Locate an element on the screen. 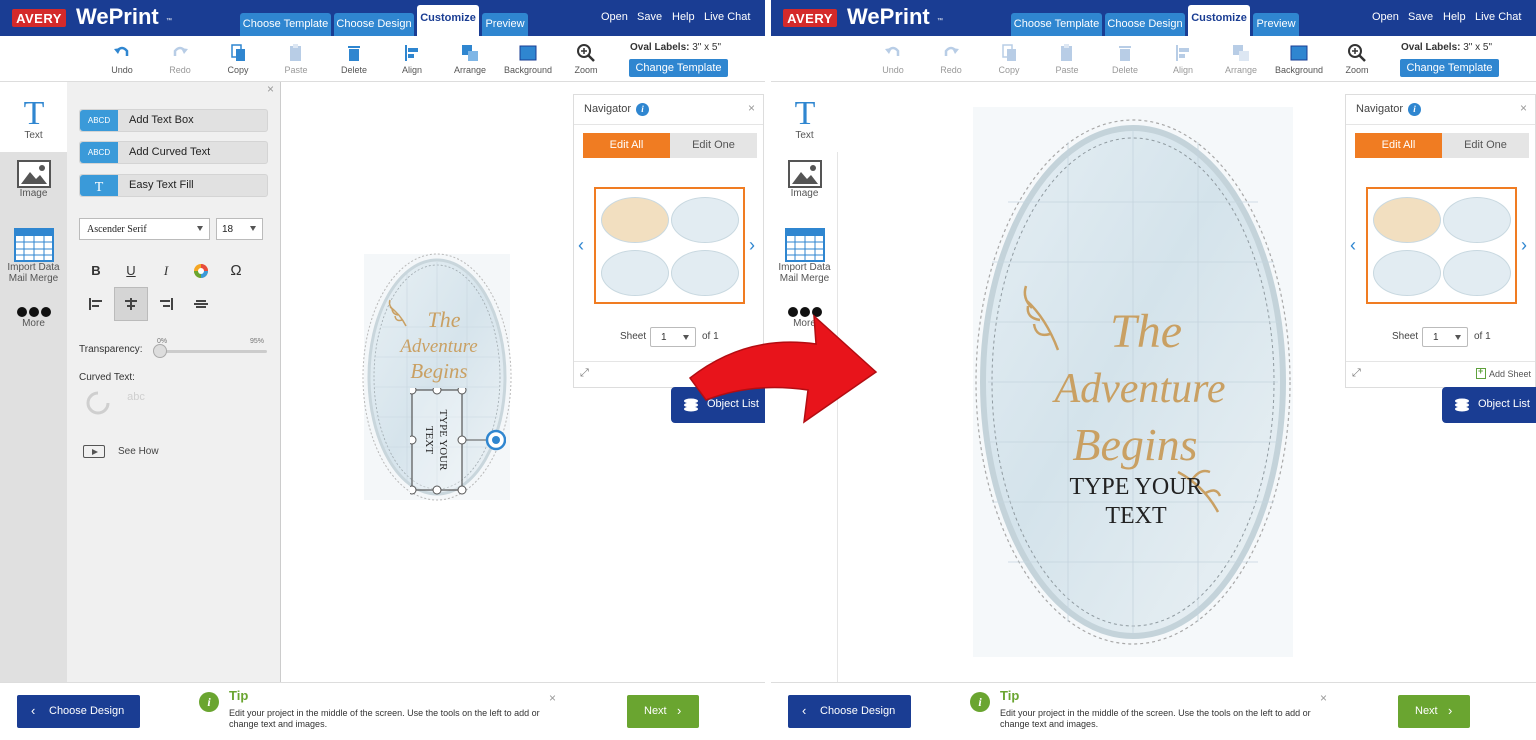  curve-circle-icon is located at coordinates (98, 403).